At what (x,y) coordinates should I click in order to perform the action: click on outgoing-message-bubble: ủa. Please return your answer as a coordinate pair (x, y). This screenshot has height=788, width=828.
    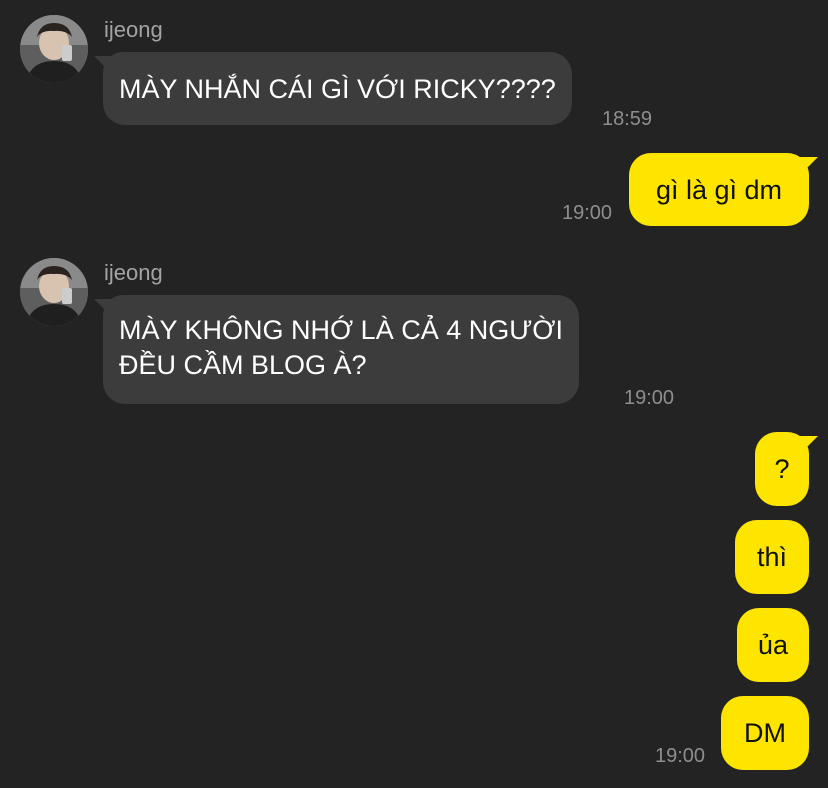
    Looking at the image, I should click on (773, 645).